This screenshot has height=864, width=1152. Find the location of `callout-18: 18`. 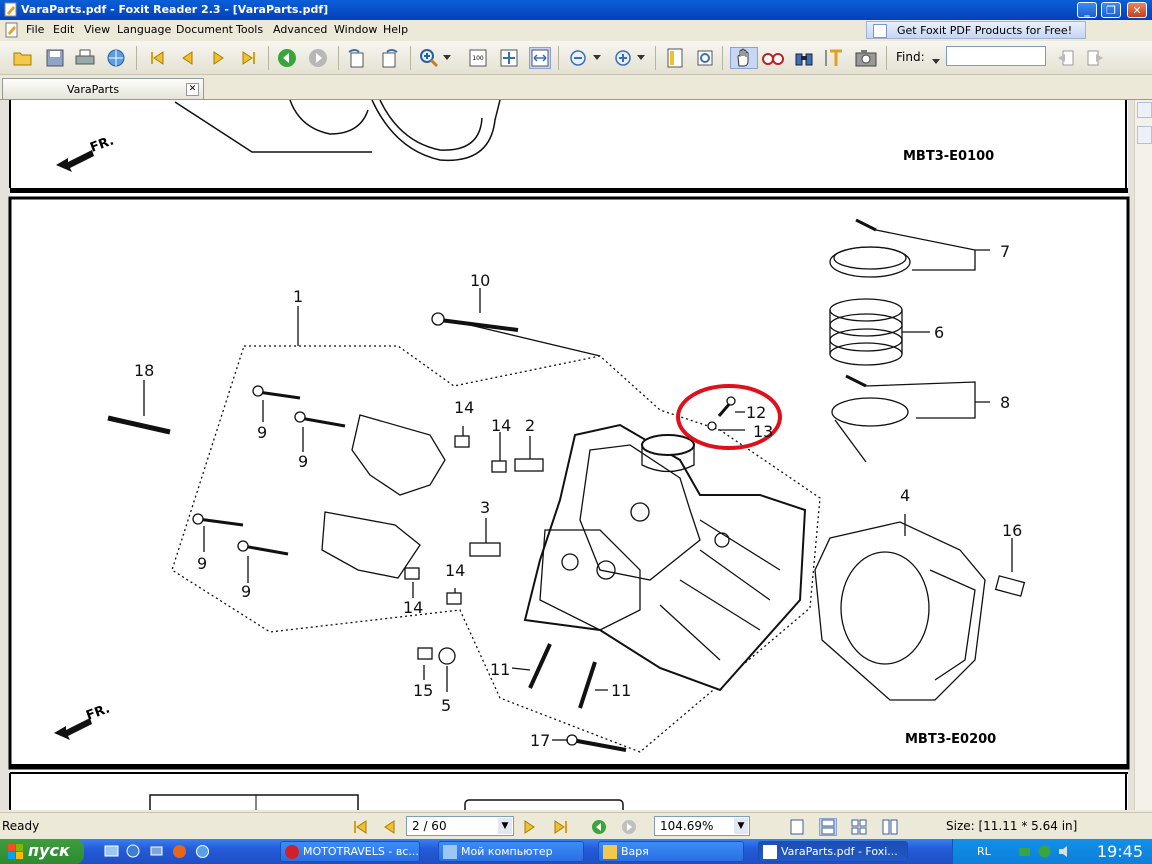

callout-18: 18 is located at coordinates (144, 370).